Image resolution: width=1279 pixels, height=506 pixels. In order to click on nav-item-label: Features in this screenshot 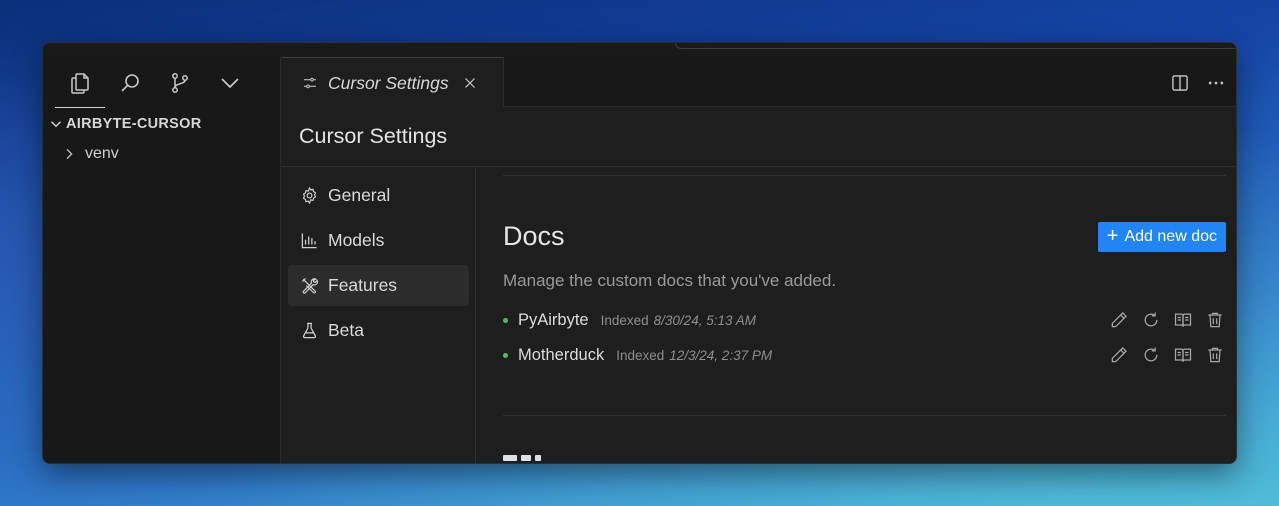, I will do `click(363, 285)`.